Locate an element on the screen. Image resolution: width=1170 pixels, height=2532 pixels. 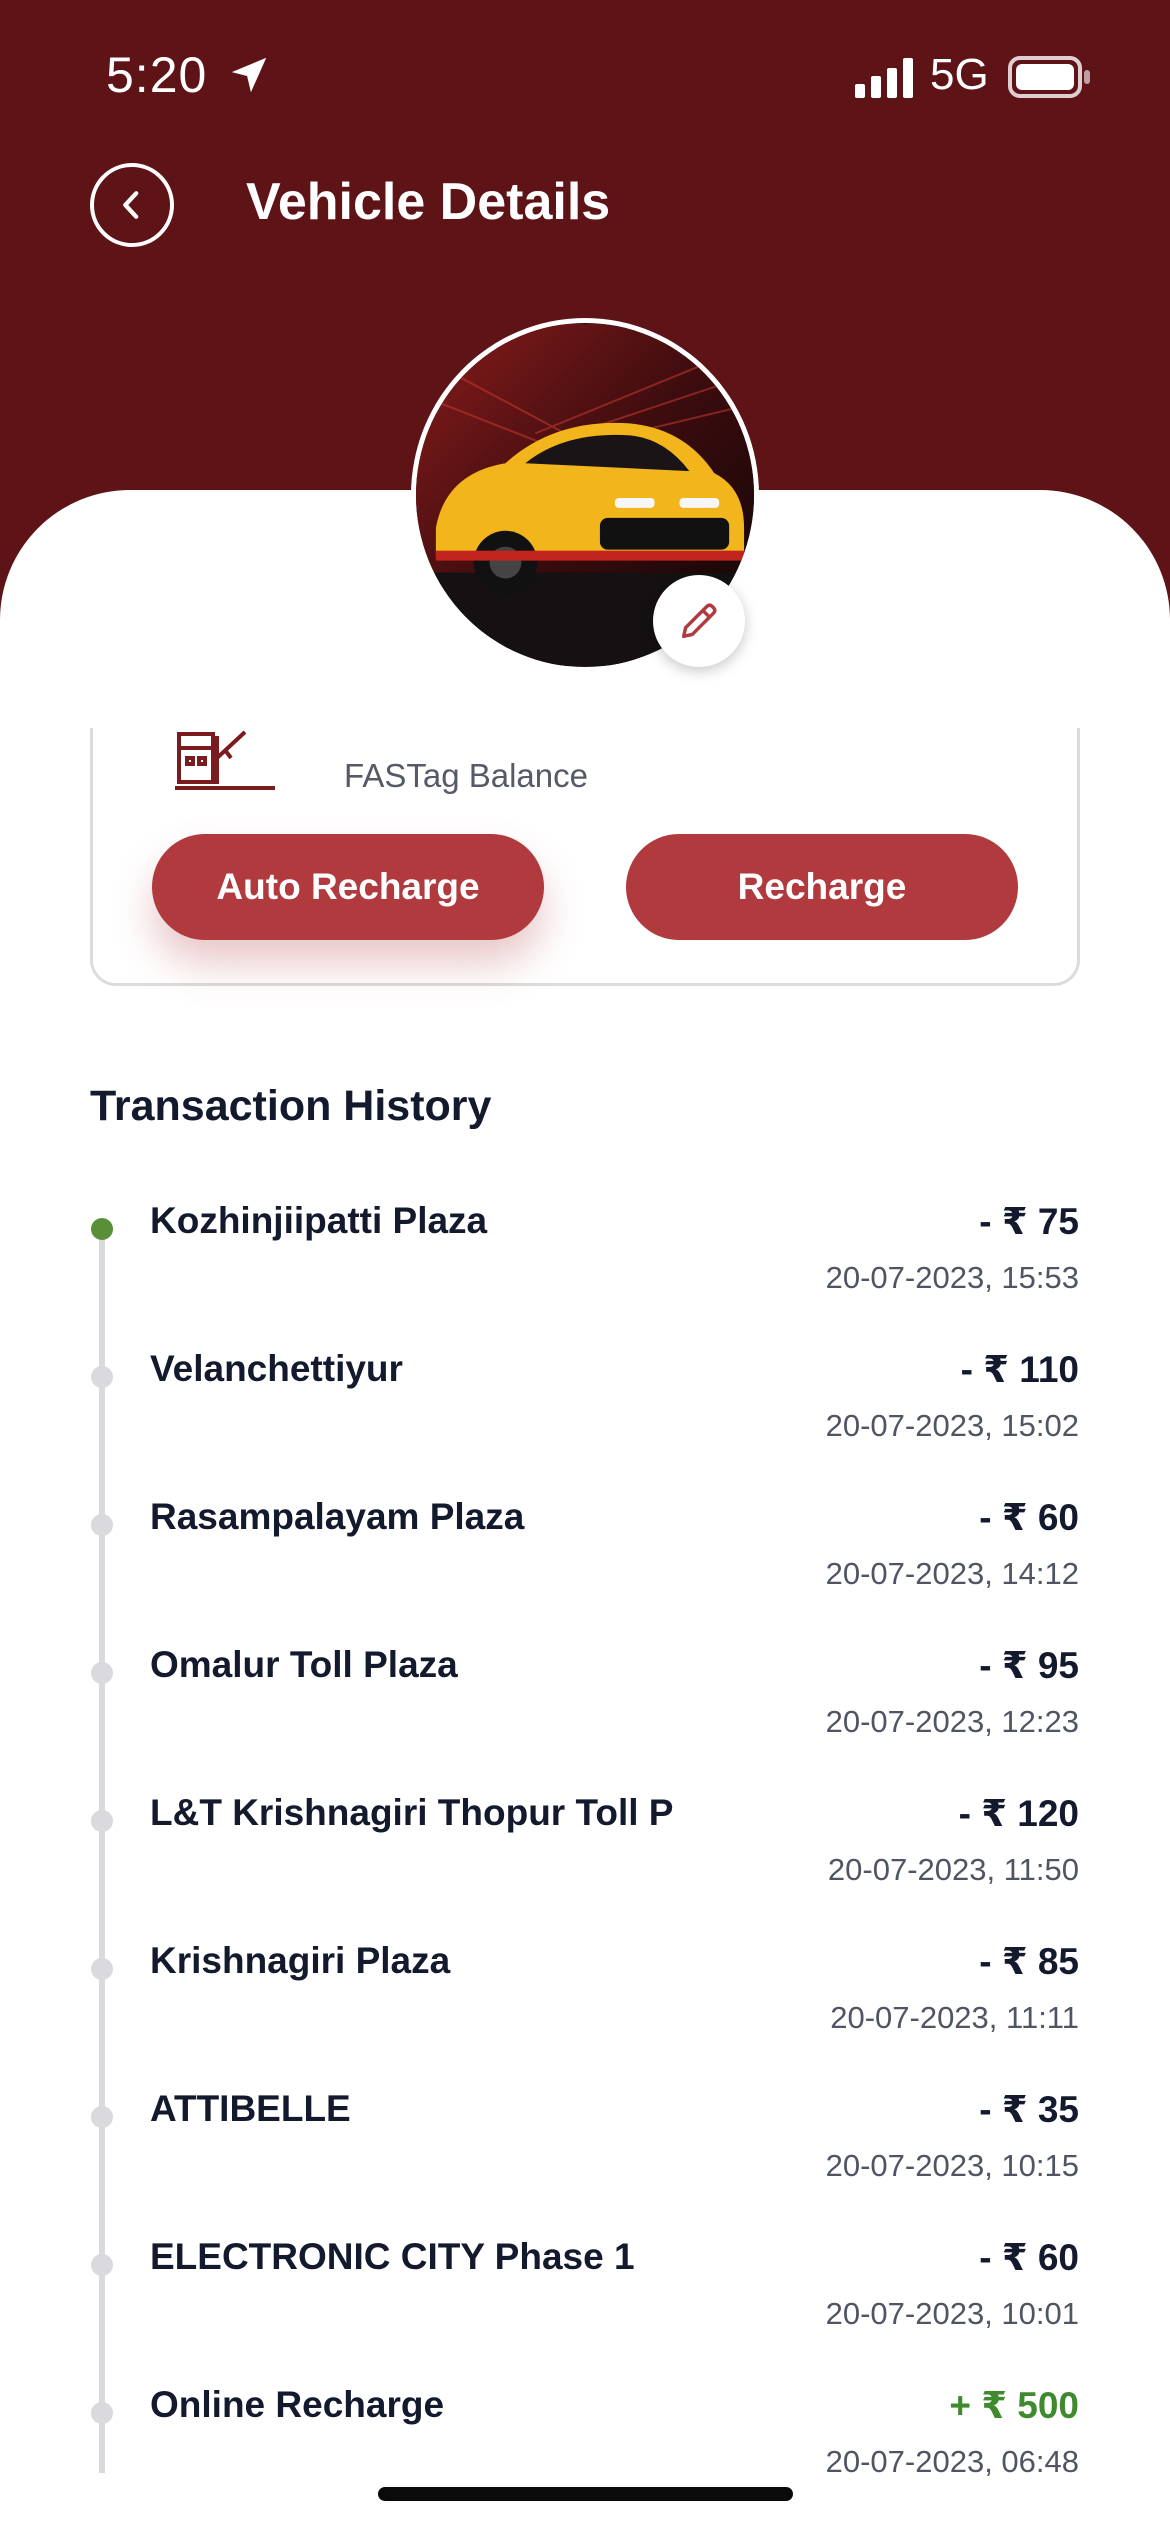
transaction-amount: - ₹ 35 is located at coordinates (1029, 2109).